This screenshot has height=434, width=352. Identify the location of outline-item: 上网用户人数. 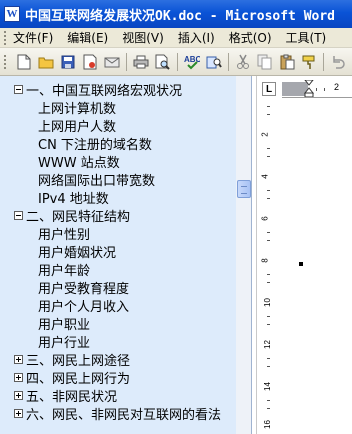
(58, 125).